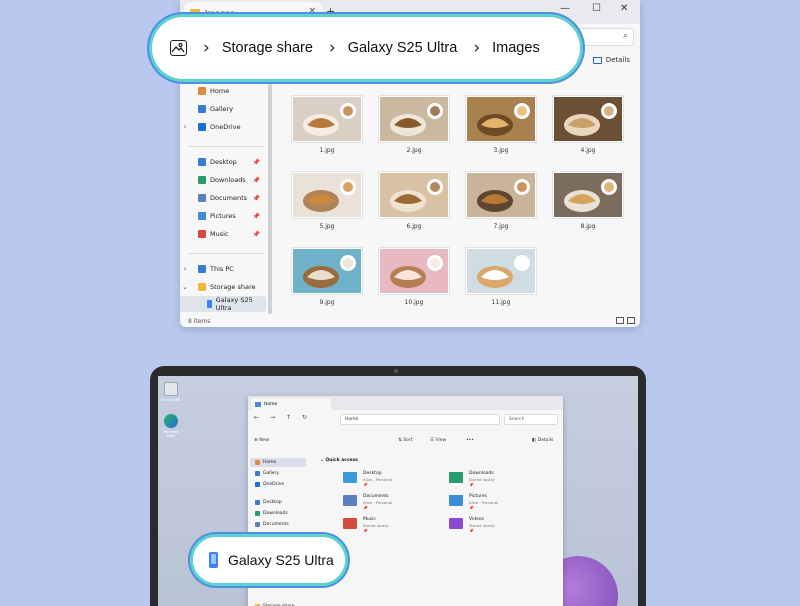  I want to click on folder-name: Documents, so click(376, 496).